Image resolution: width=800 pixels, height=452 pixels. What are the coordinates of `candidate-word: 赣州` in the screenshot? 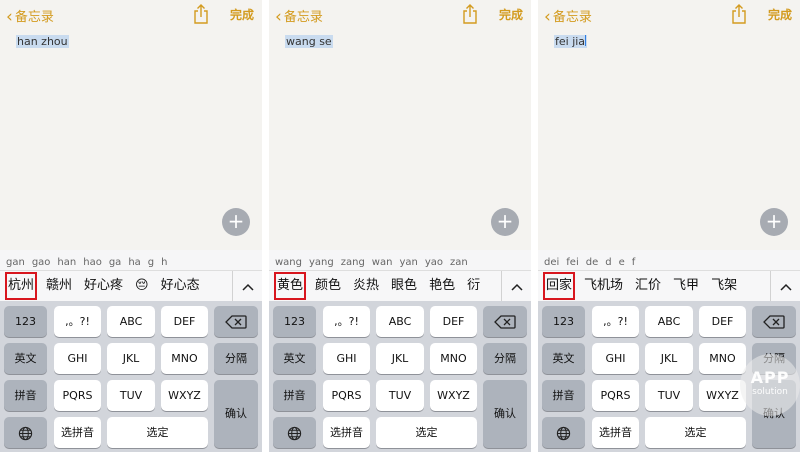 It's located at (59, 286).